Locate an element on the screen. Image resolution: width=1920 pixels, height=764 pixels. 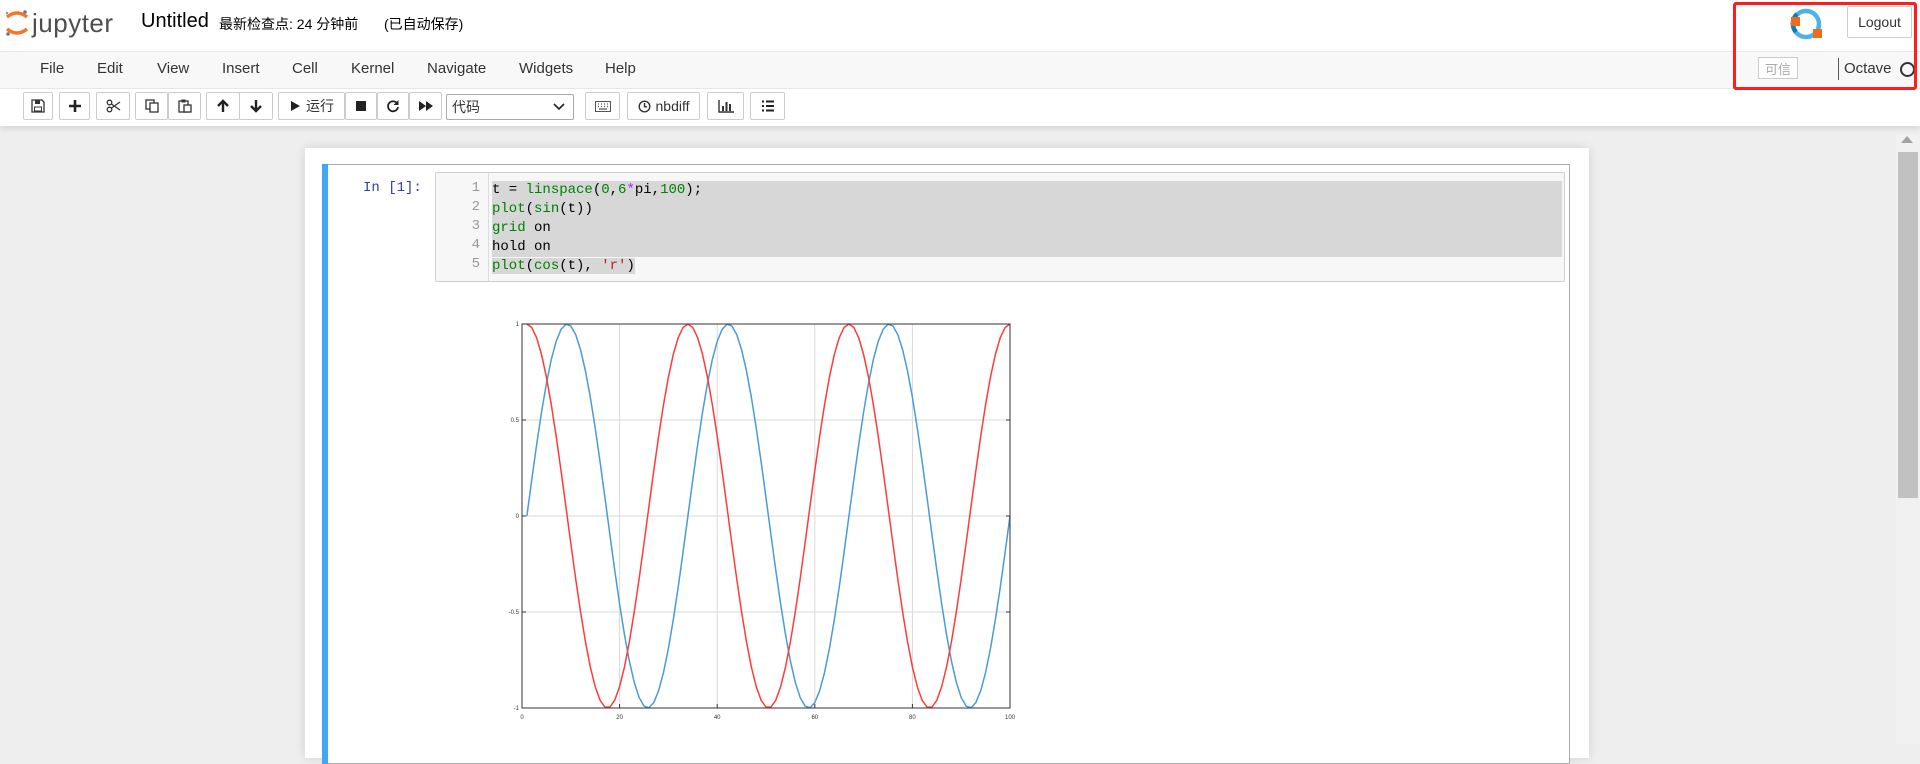
x-tick-label: 0 is located at coordinates (522, 718).